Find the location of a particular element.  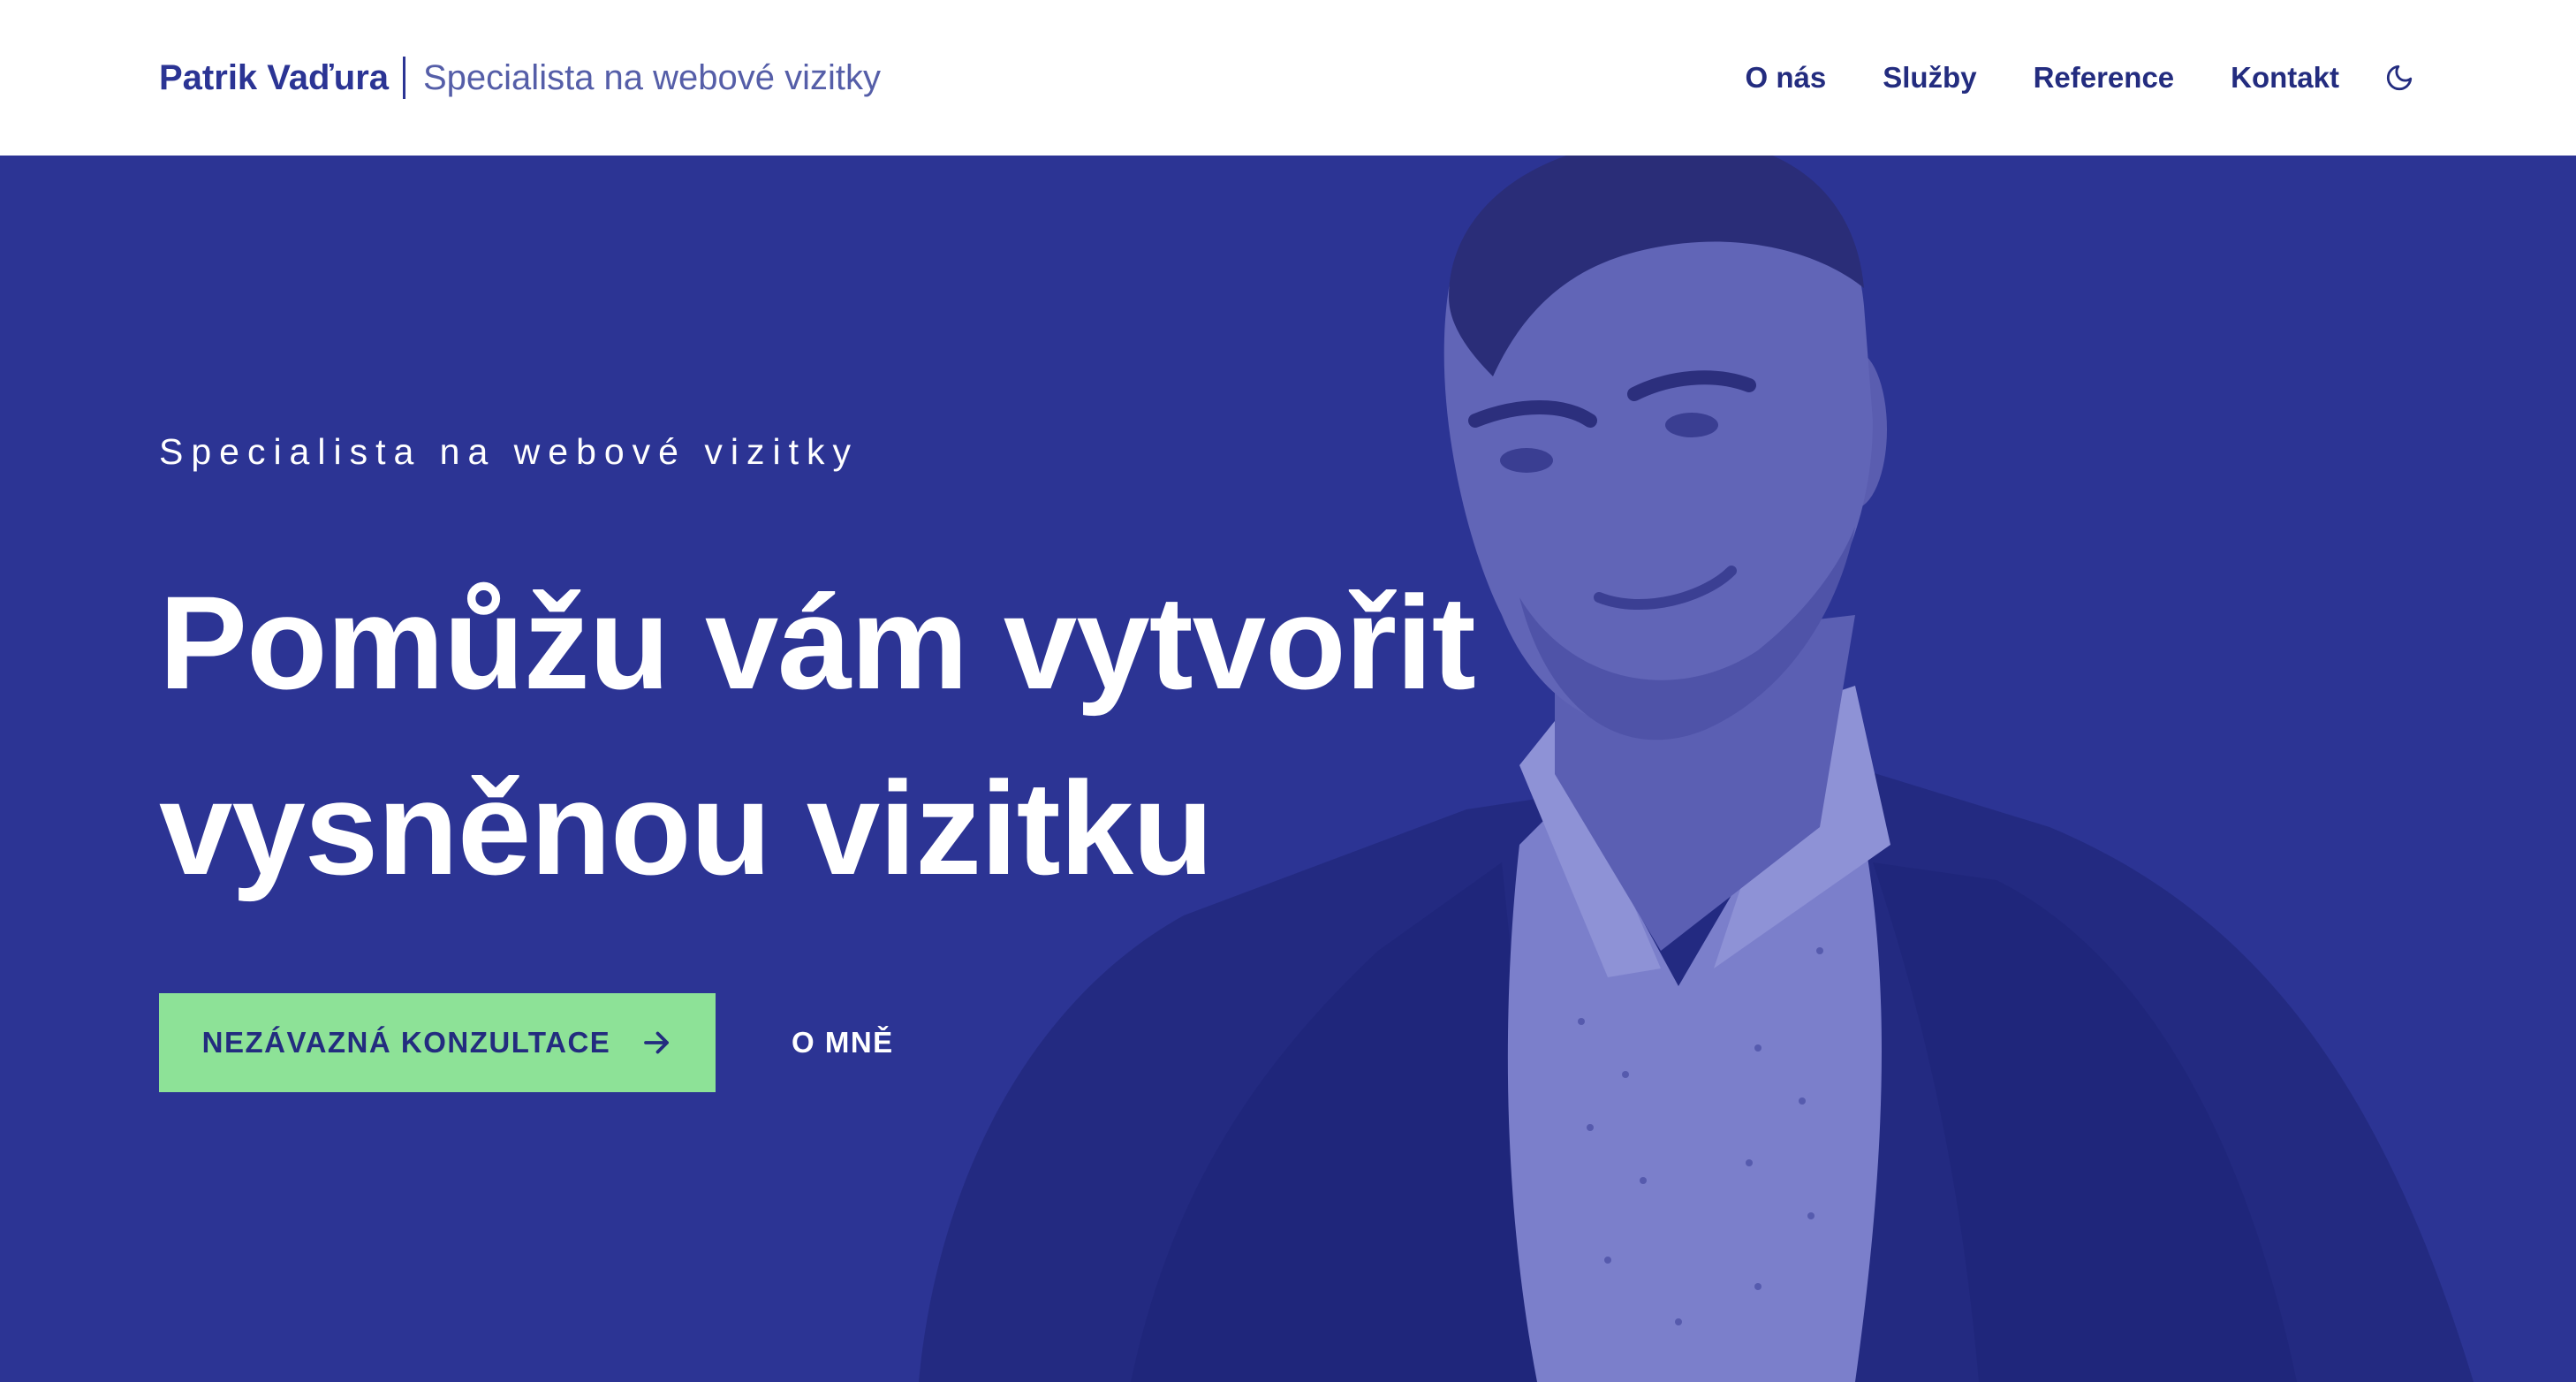

arrow-right-icon is located at coordinates (657, 1043).